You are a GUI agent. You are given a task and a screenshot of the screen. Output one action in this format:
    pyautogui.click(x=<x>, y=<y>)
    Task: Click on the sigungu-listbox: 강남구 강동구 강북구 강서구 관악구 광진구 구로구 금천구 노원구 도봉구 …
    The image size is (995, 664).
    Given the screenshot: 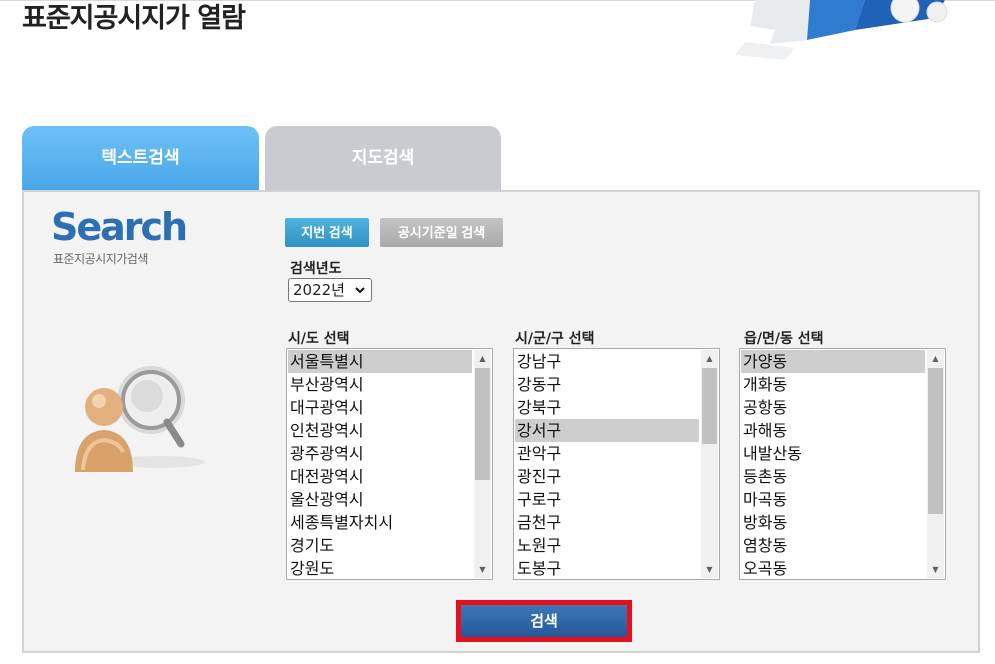 What is the action you would take?
    pyautogui.click(x=616, y=464)
    